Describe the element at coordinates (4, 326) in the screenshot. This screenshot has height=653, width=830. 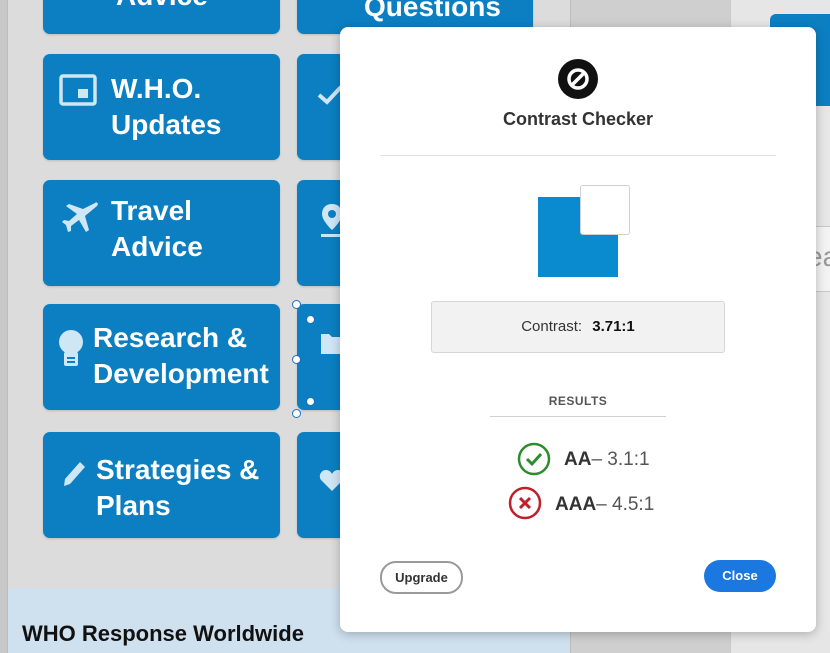
I see `canvas-left-edge` at that location.